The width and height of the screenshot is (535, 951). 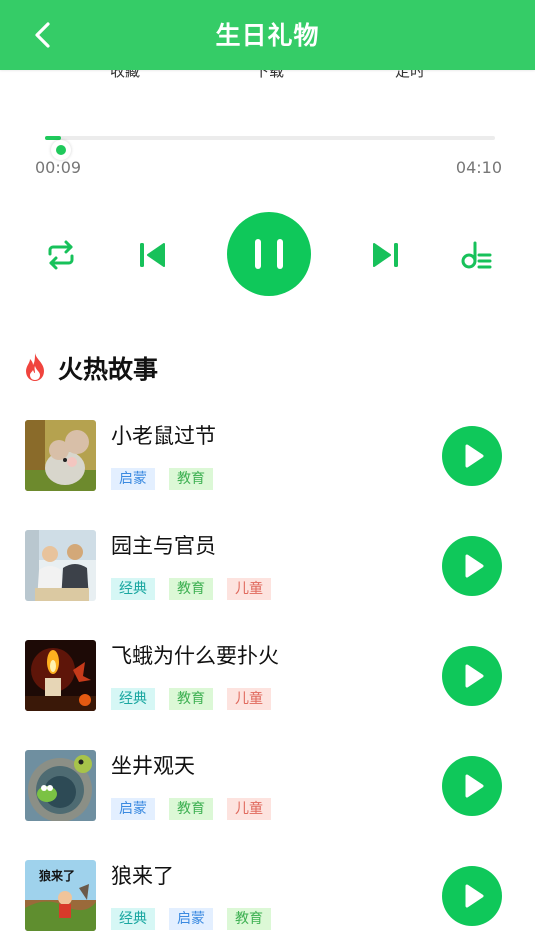 What do you see at coordinates (267, 575) in the screenshot?
I see `list-item: 园主与官员 经典 教育 儿童` at bounding box center [267, 575].